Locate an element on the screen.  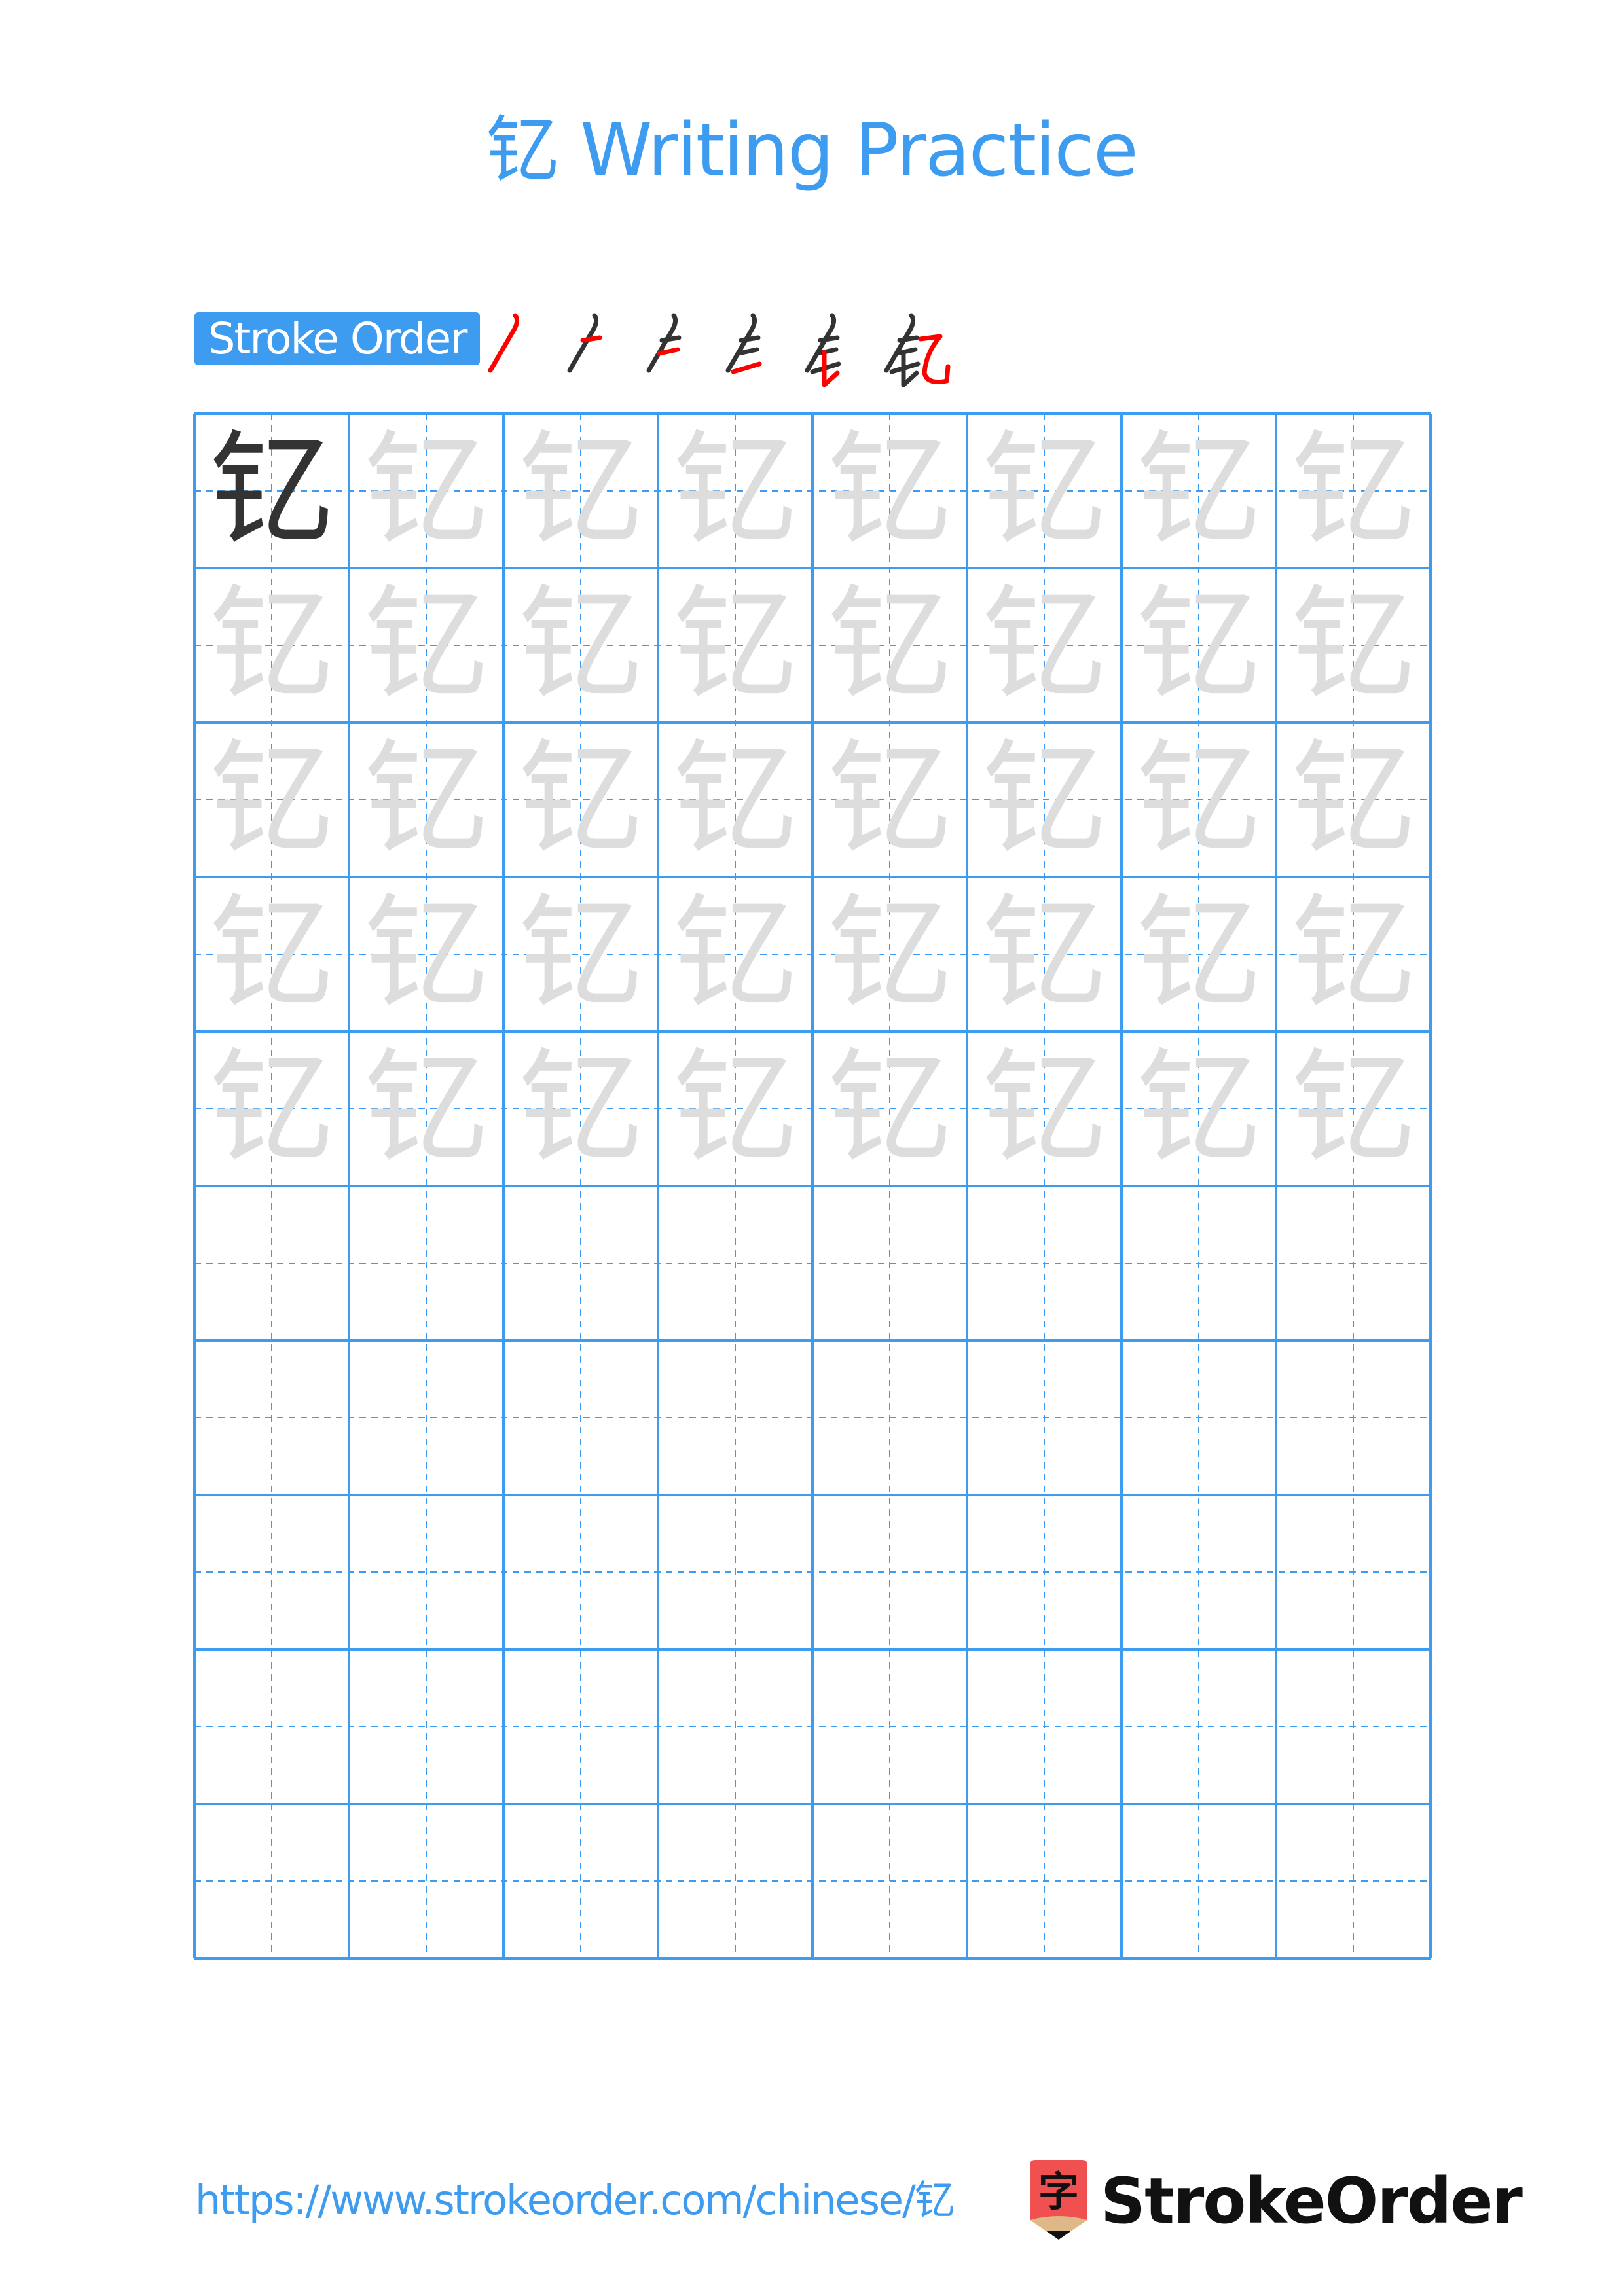
footer-url-link: https://www.strokeorder.com/chinese/钇 is located at coordinates (575, 2200).